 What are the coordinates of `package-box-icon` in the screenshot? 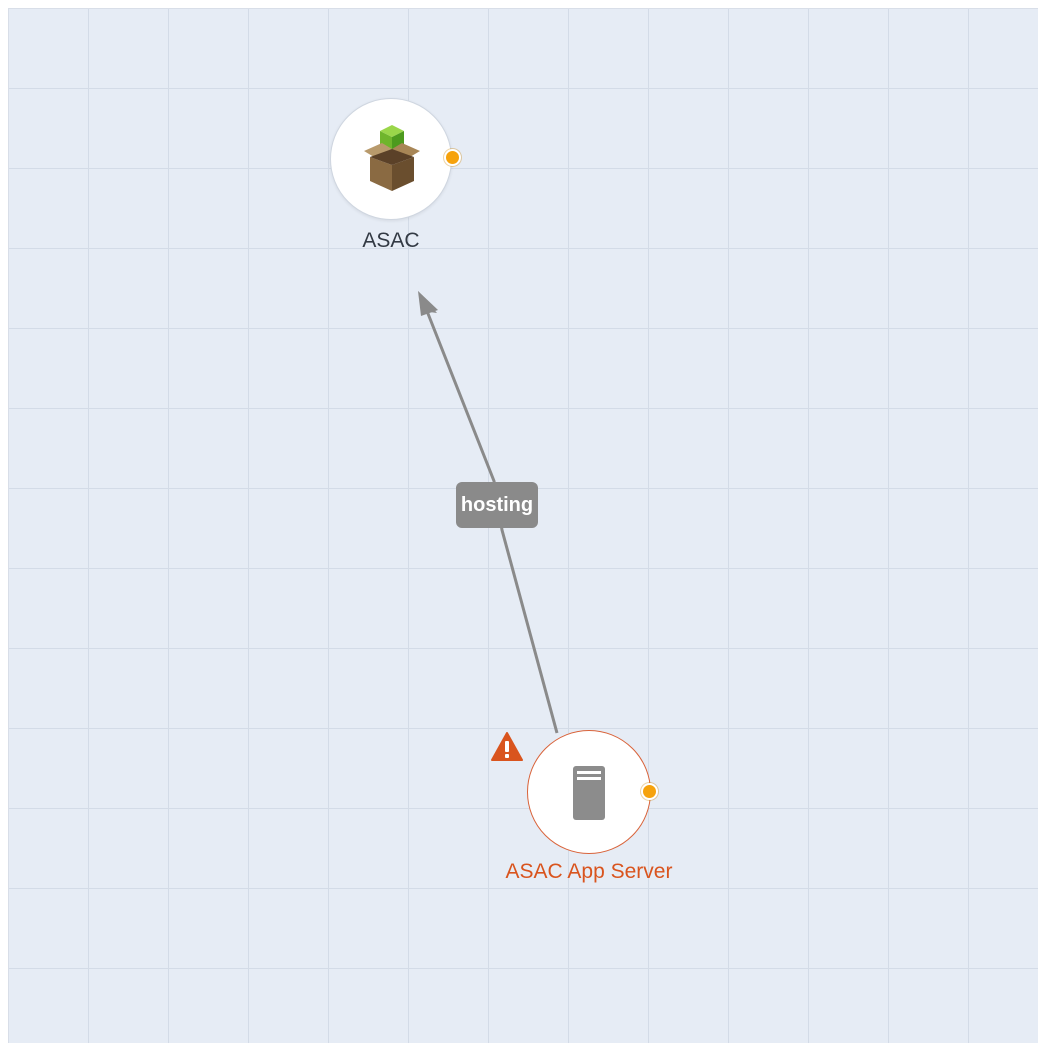 It's located at (392, 158).